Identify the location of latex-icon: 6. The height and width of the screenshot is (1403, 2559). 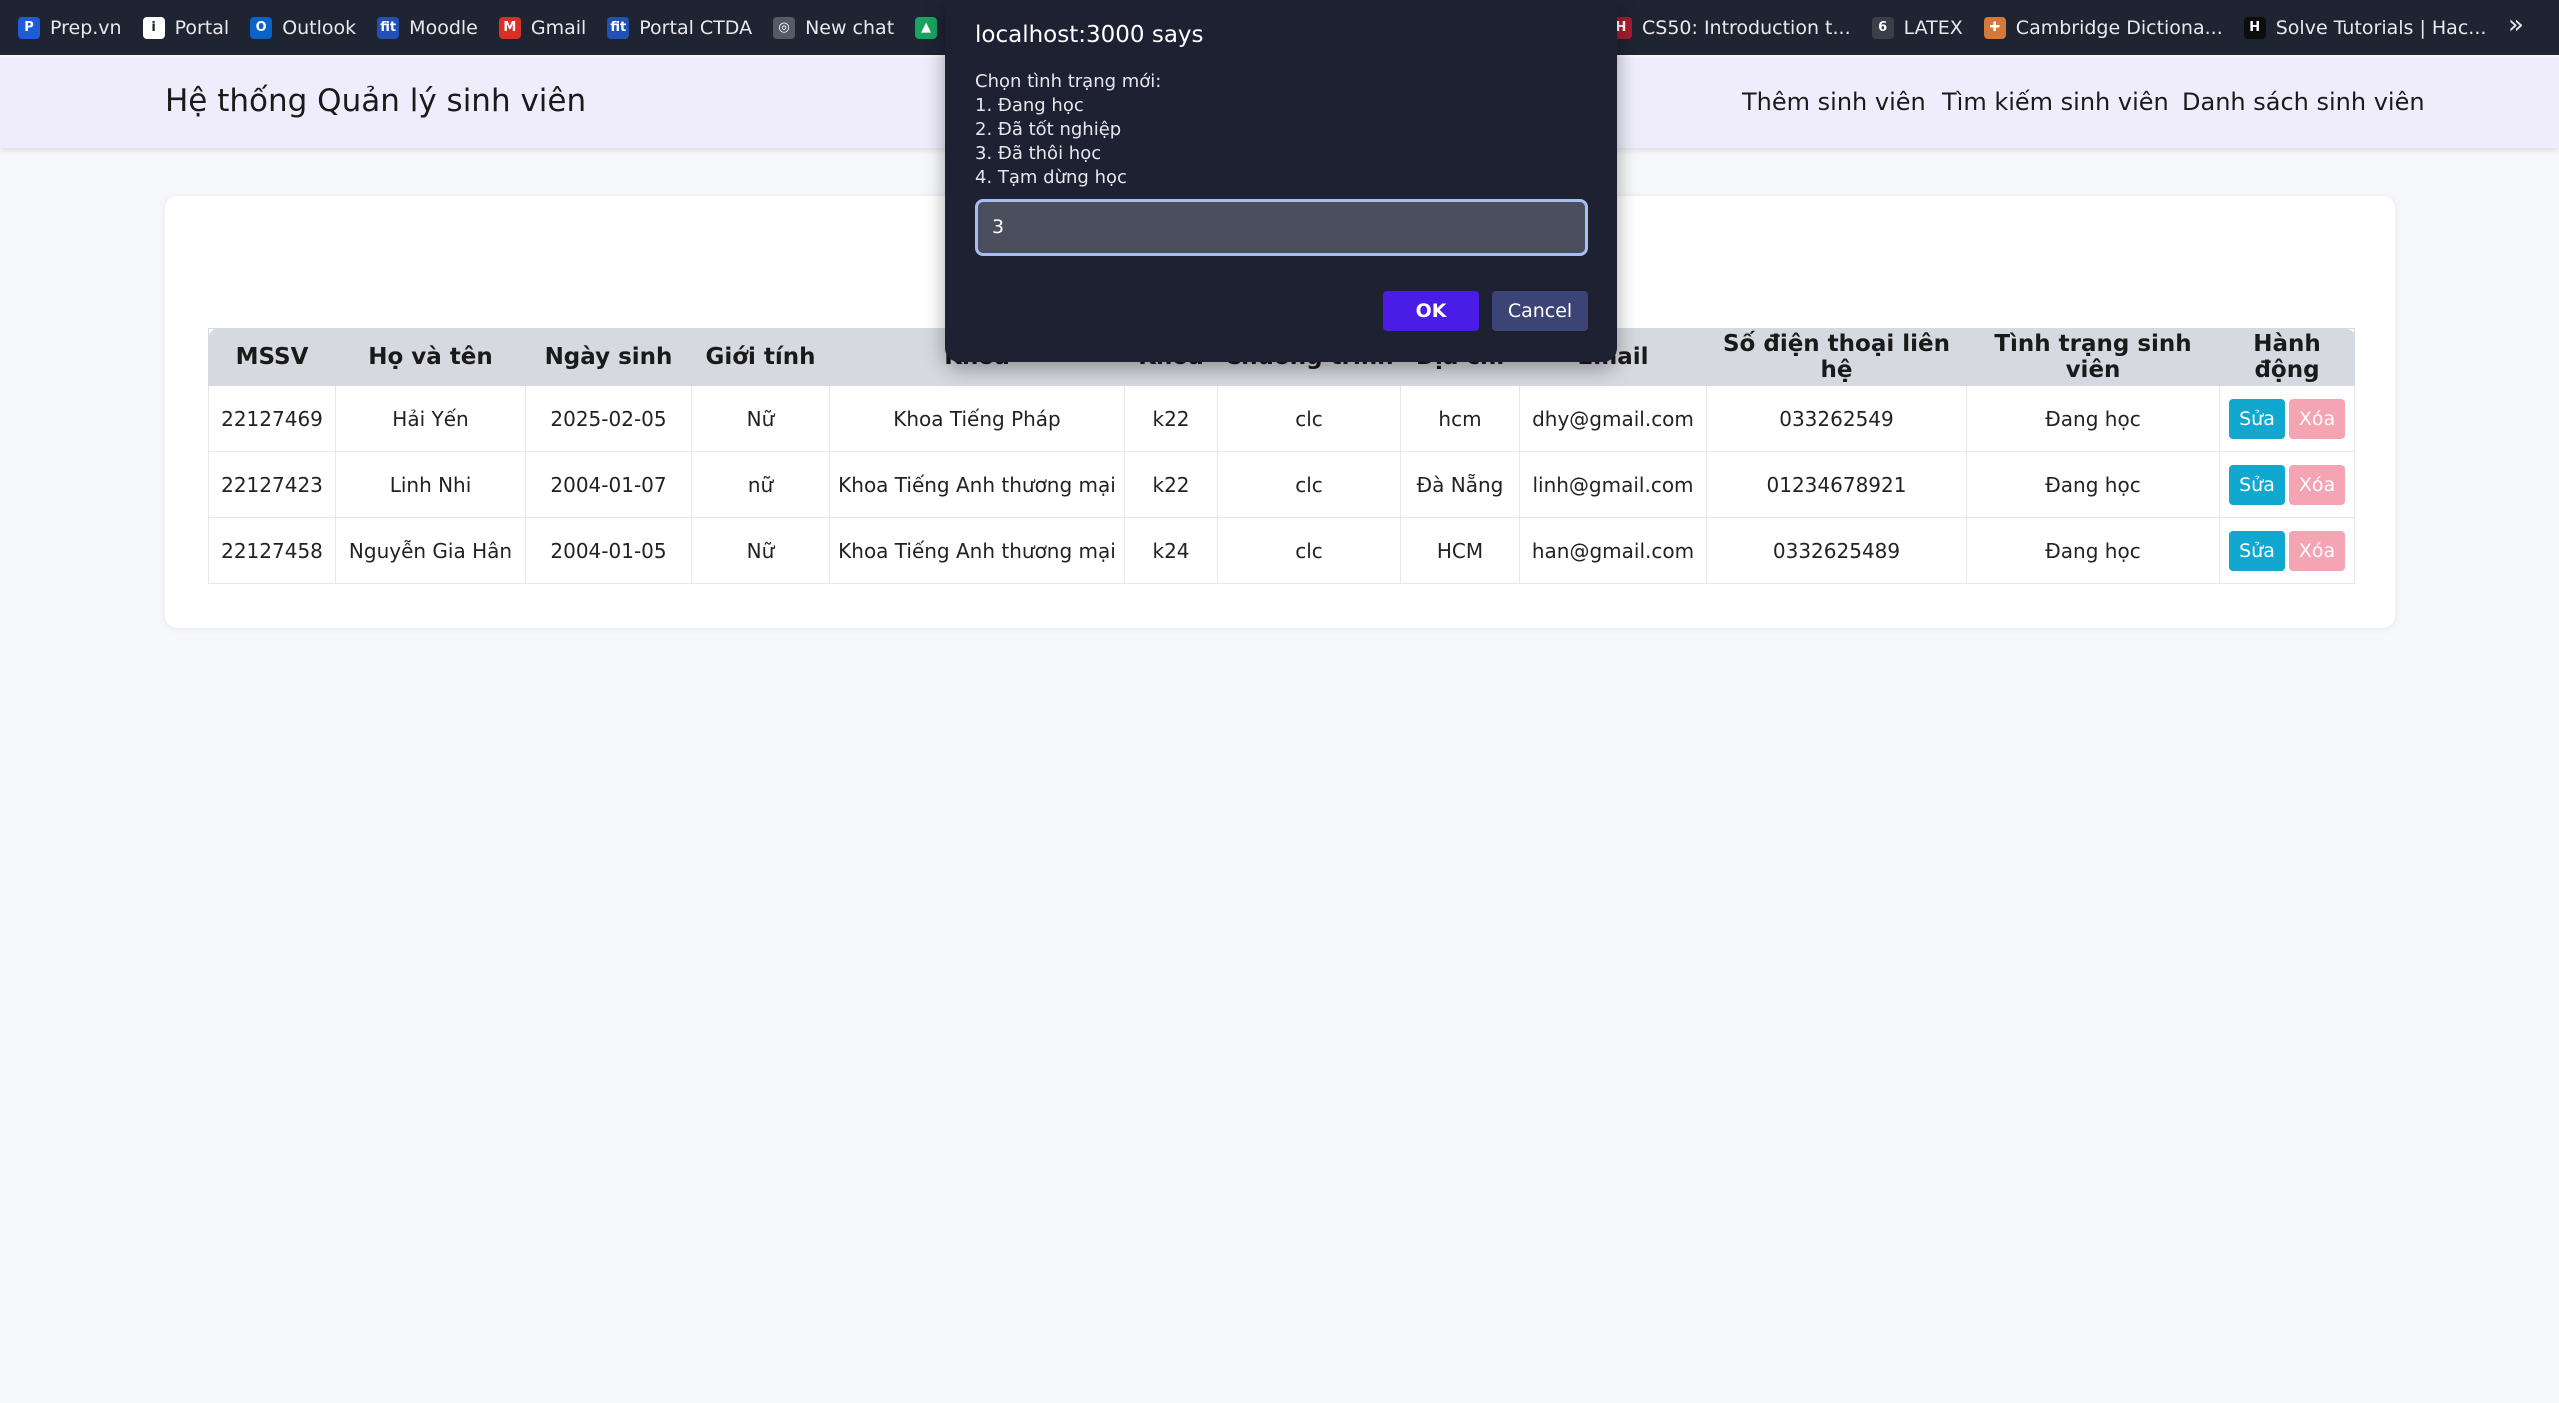
(1882, 27).